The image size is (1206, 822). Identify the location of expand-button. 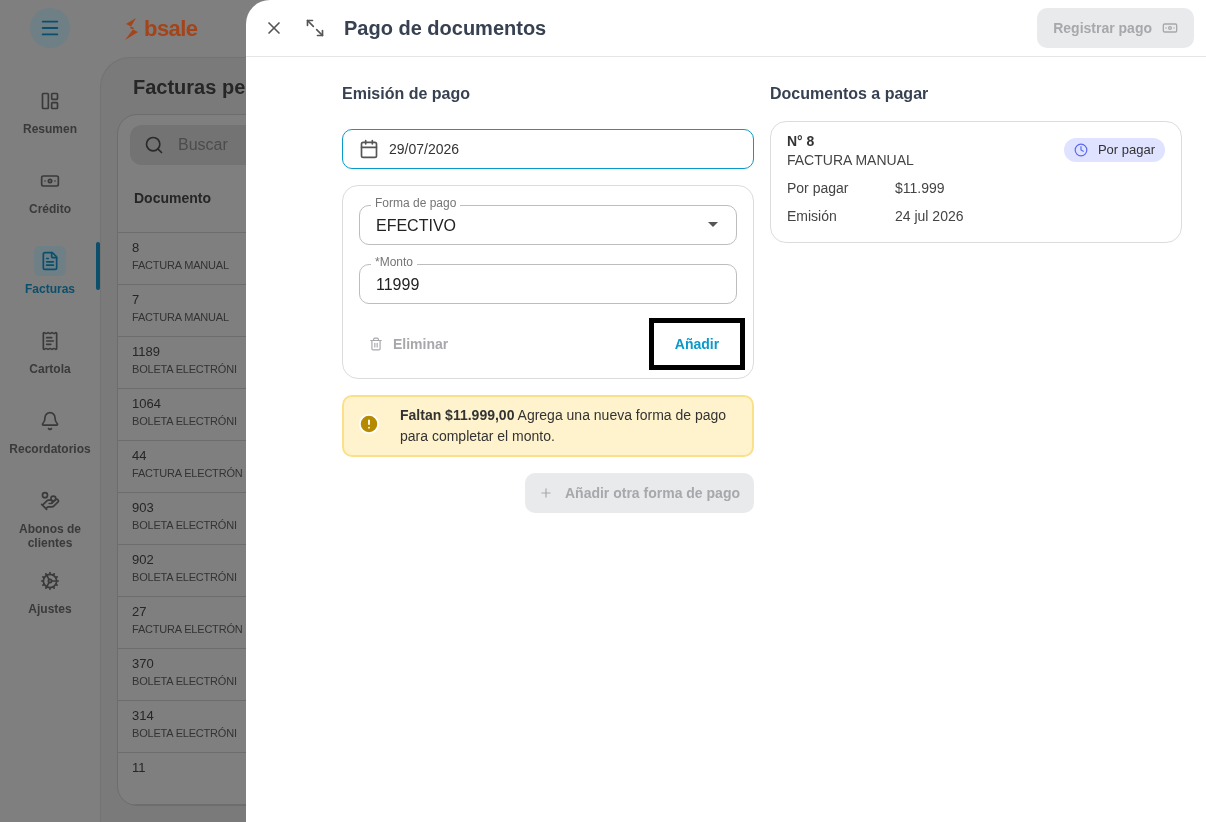
(315, 28).